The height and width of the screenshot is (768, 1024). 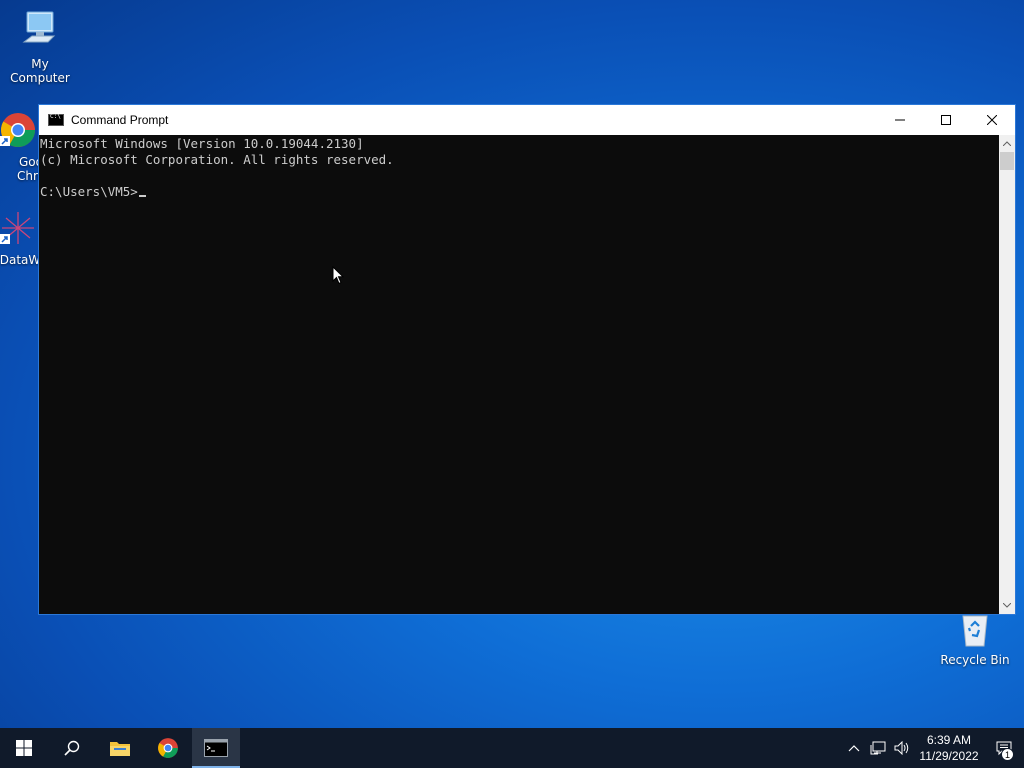 I want to click on system-tray: 6:39 AM 11/29/2022 1, so click(x=933, y=748).